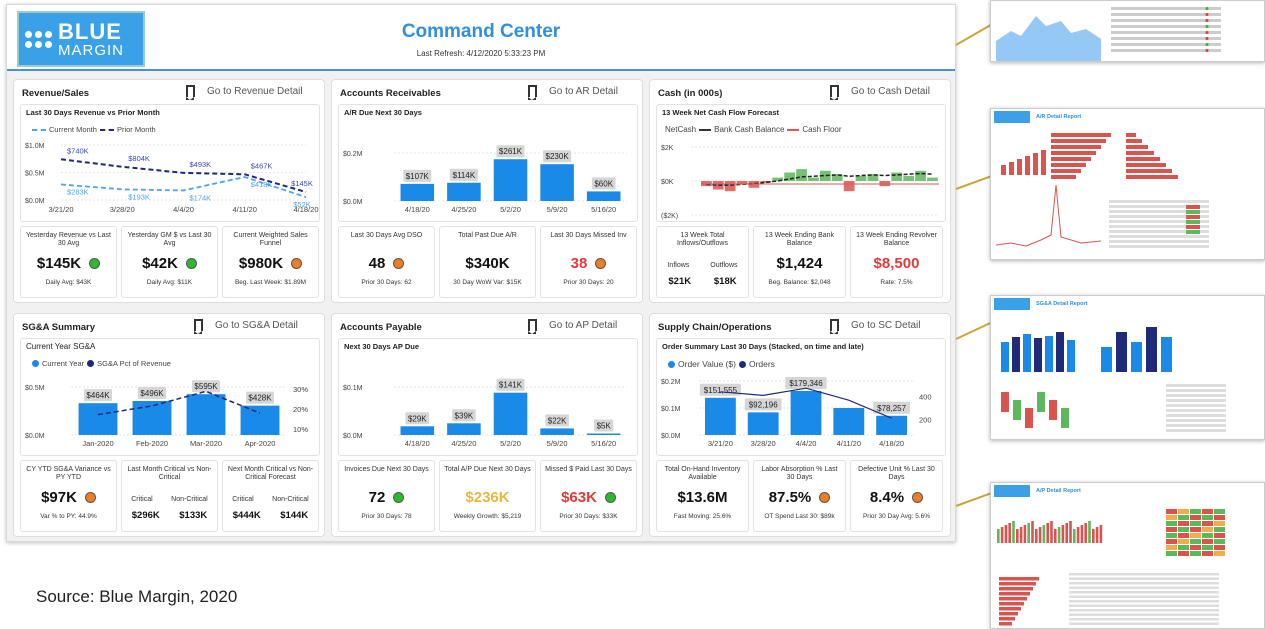  I want to click on card-title: Accounts Payable, so click(381, 327).